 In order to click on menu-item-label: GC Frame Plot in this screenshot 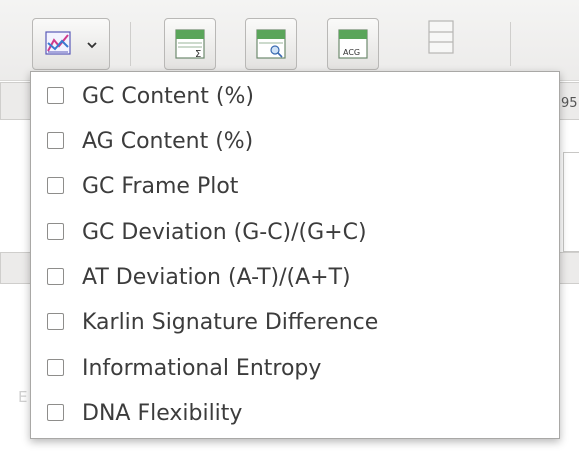, I will do `click(160, 186)`.